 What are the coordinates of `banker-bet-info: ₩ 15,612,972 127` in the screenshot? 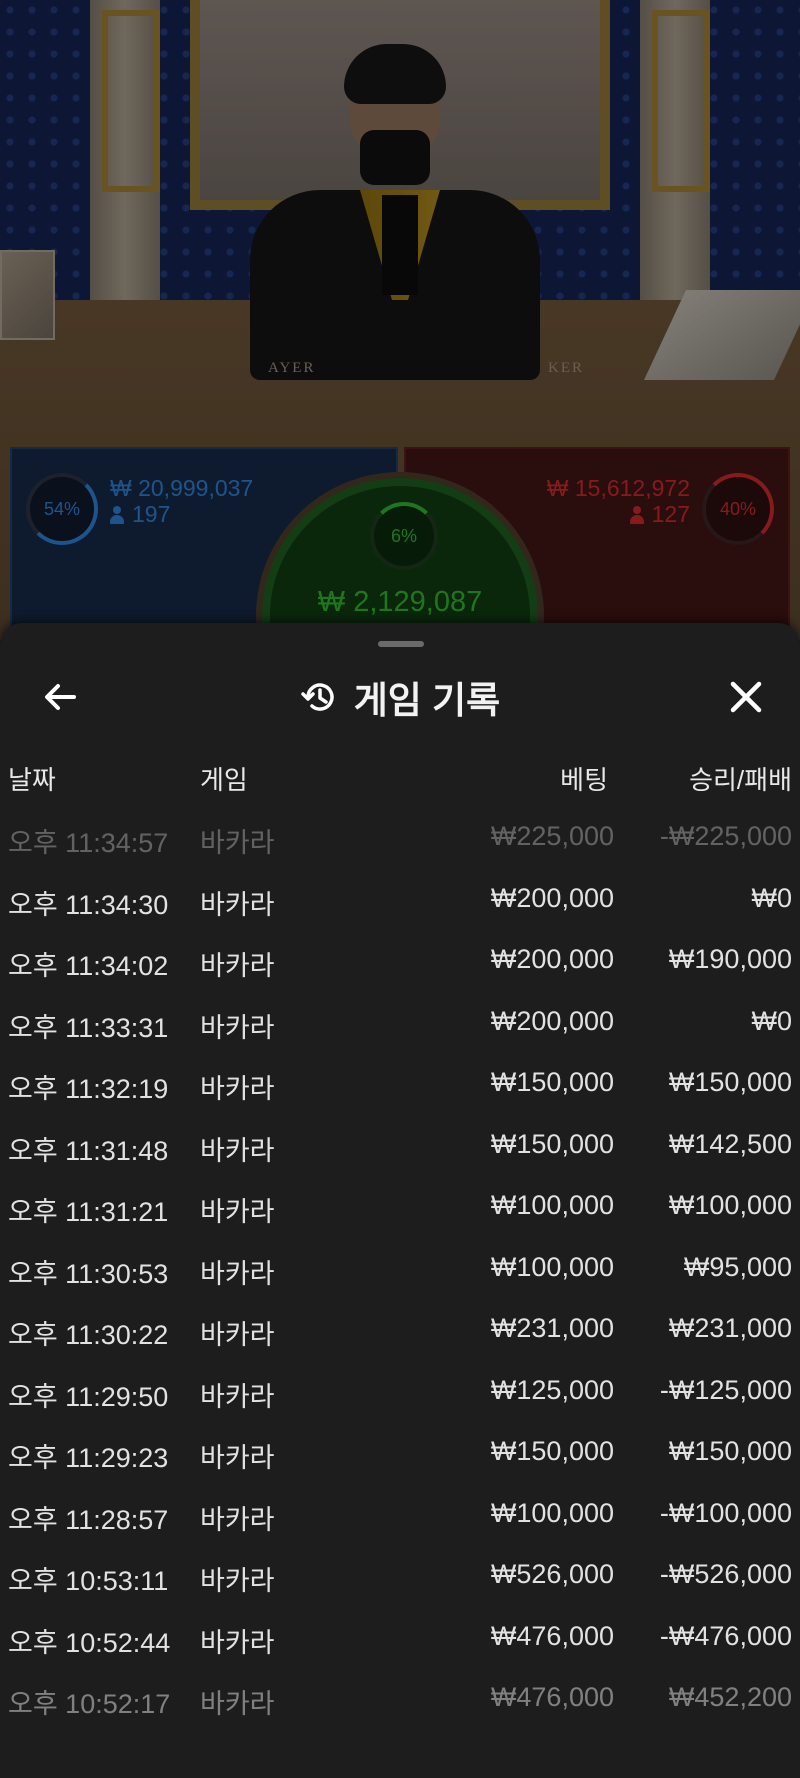 It's located at (618, 501).